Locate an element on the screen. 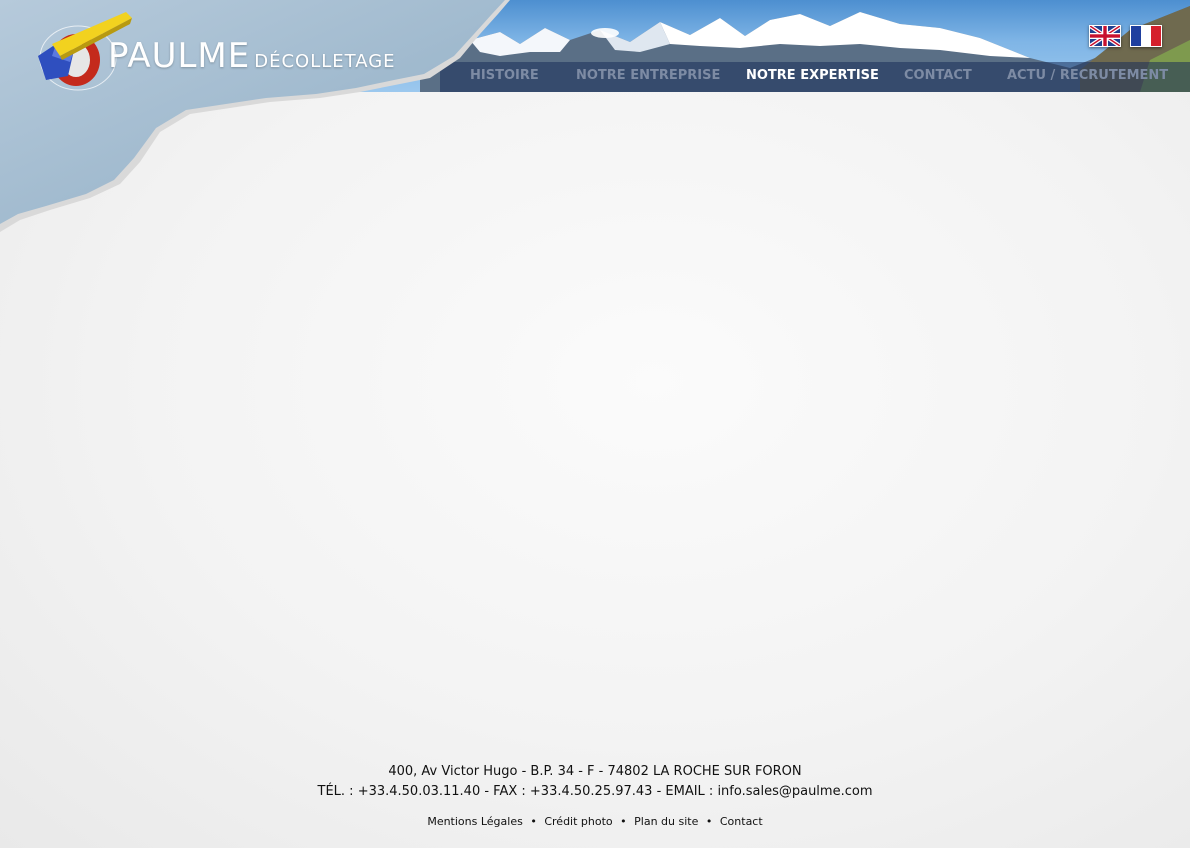 The width and height of the screenshot is (1190, 848). link-plan-du-site: Plan du site is located at coordinates (666, 821).